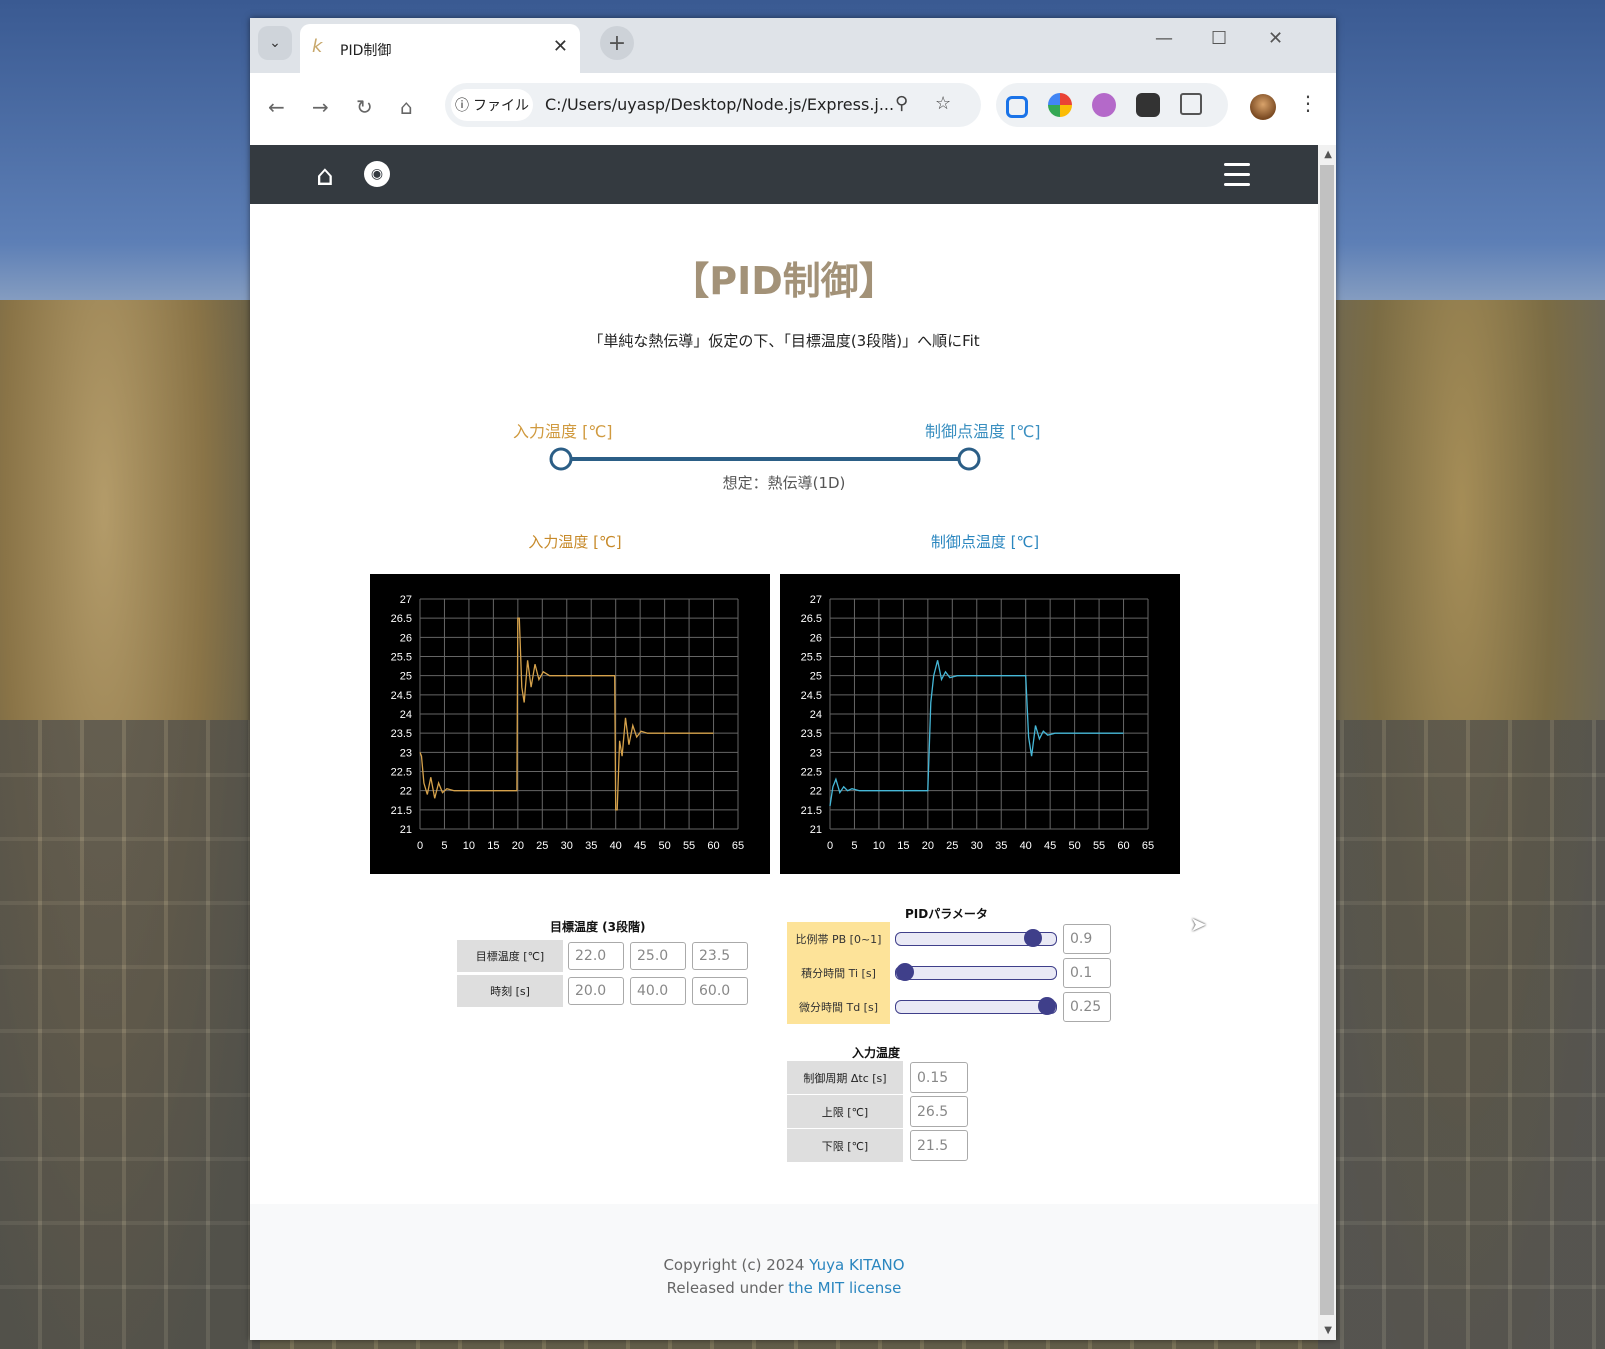 The image size is (1605, 1349). What do you see at coordinates (1219, 38) in the screenshot?
I see `maximize-icon: ☐` at bounding box center [1219, 38].